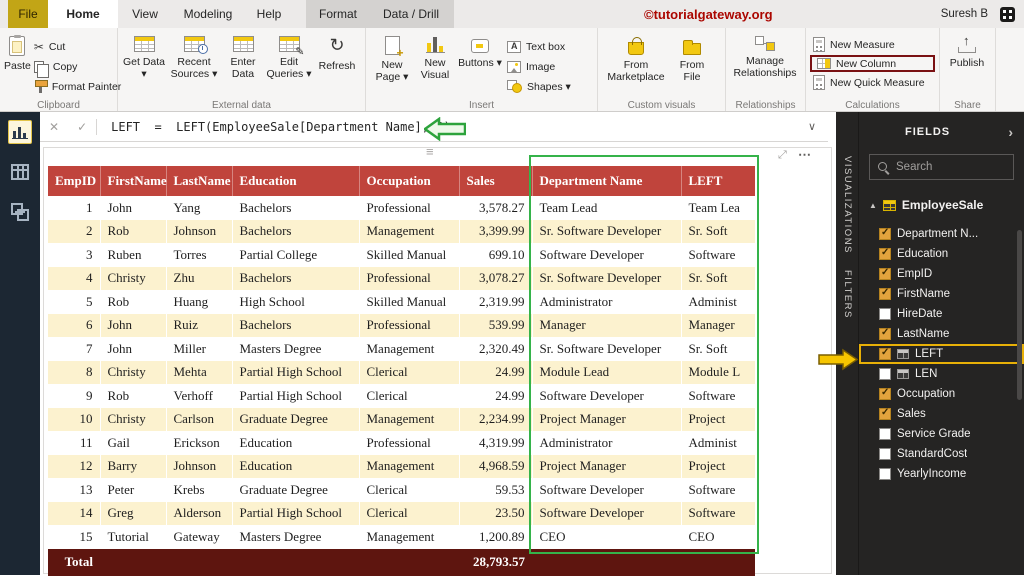  I want to click on edit-queries-button: Edit Queries ▾, so click(289, 63).